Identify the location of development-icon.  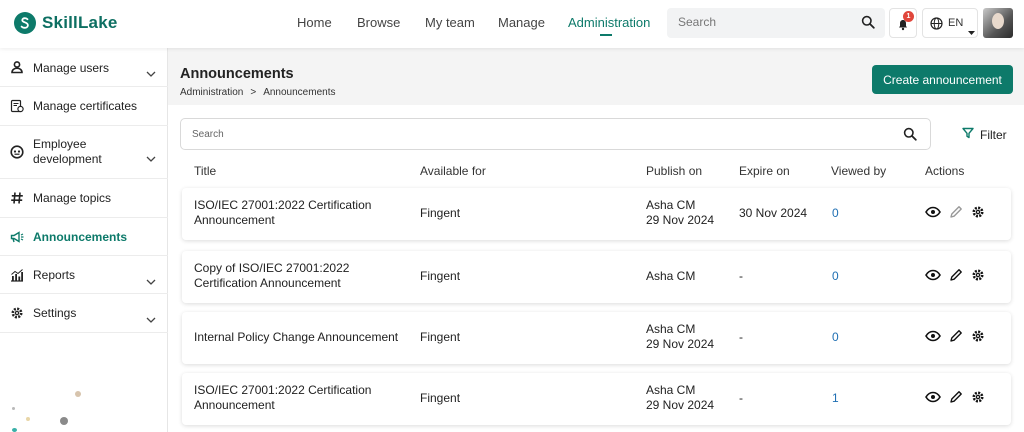
(17, 154).